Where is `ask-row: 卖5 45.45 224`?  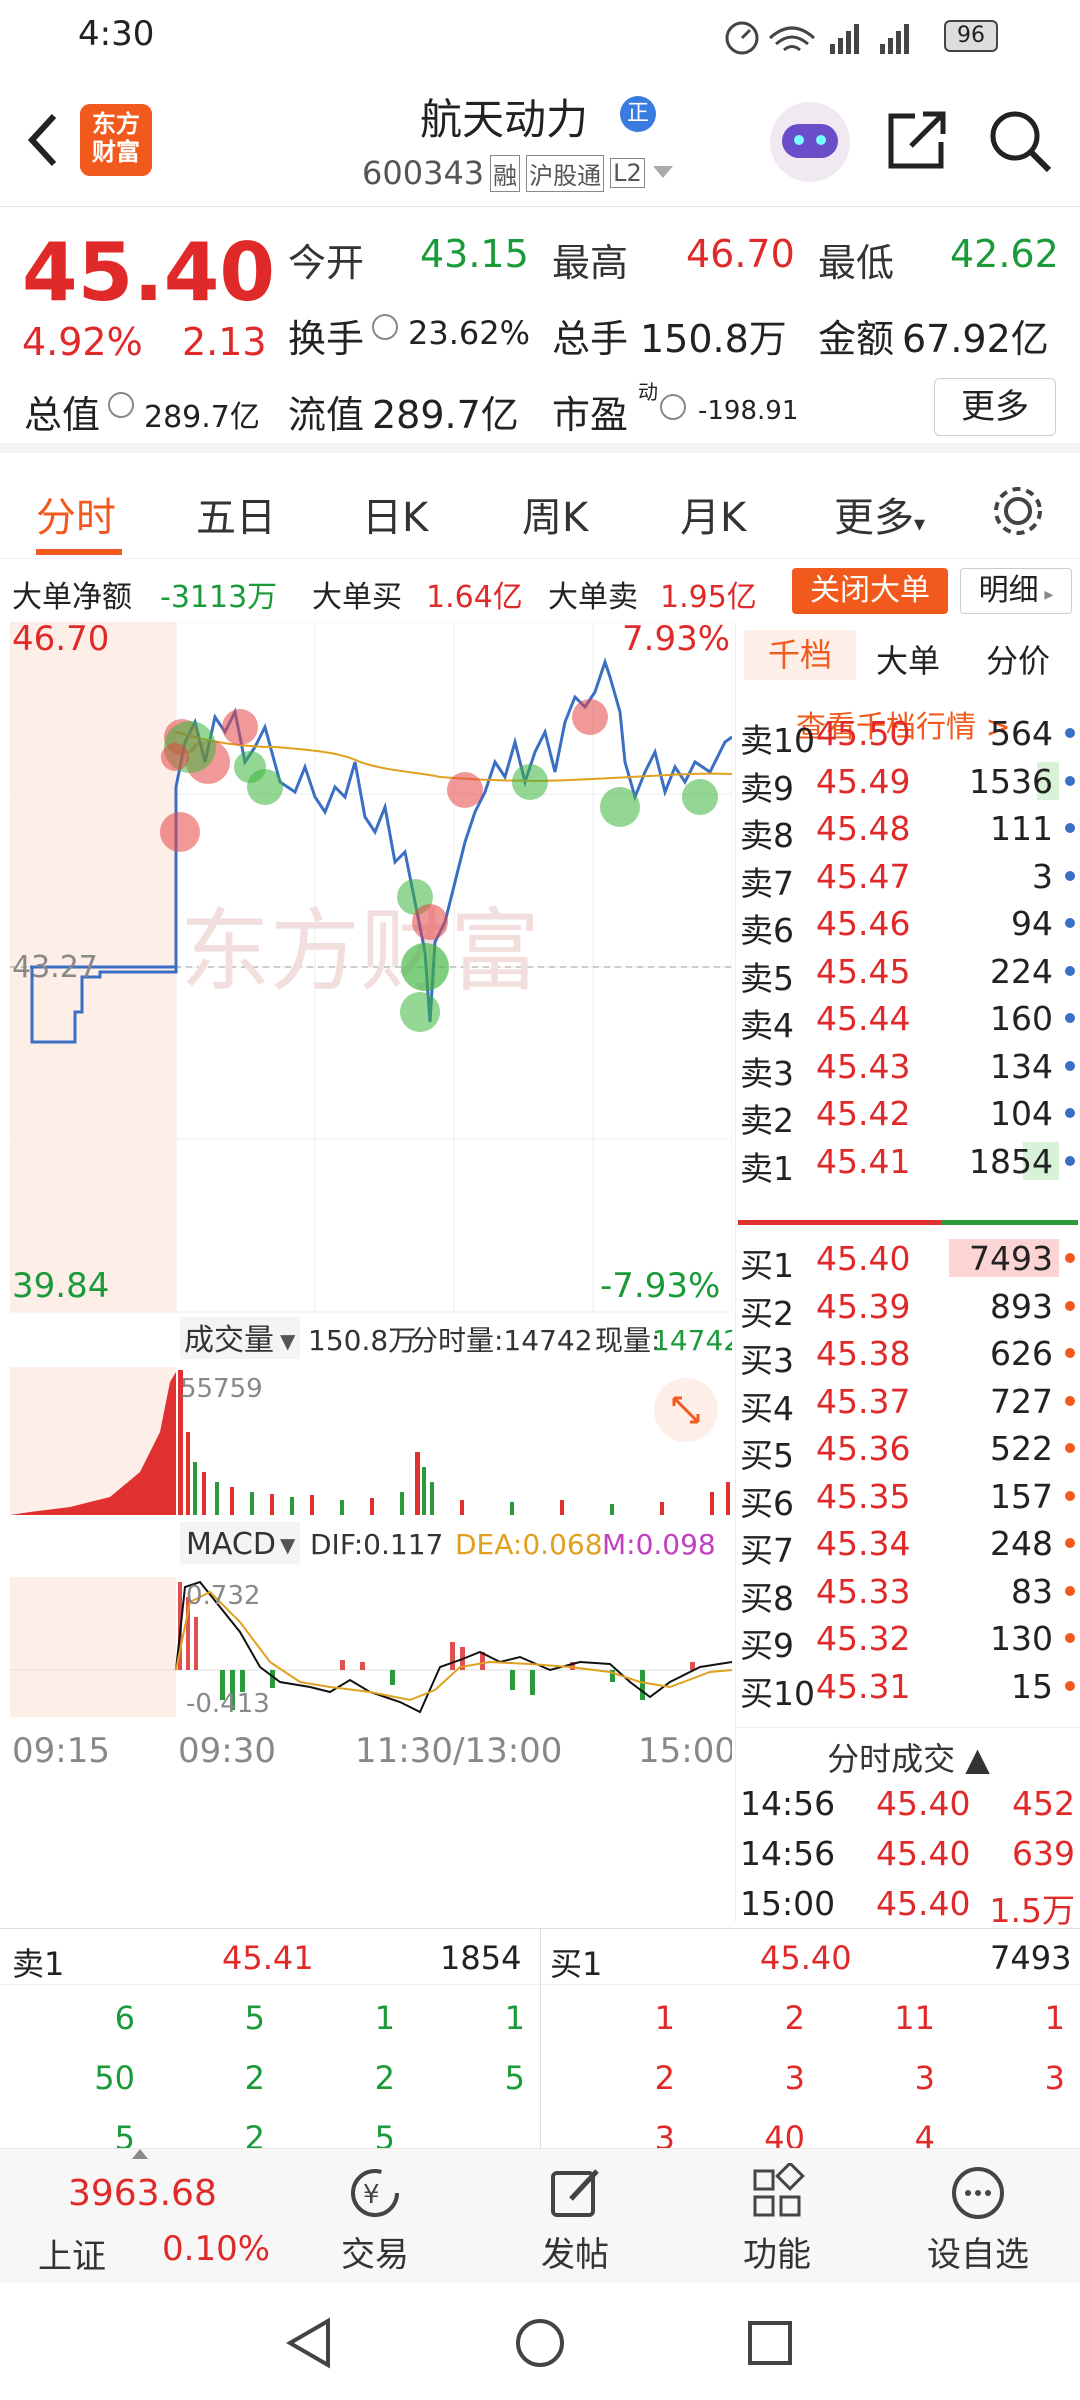
ask-row: 卖5 45.45 224 is located at coordinates (908, 973).